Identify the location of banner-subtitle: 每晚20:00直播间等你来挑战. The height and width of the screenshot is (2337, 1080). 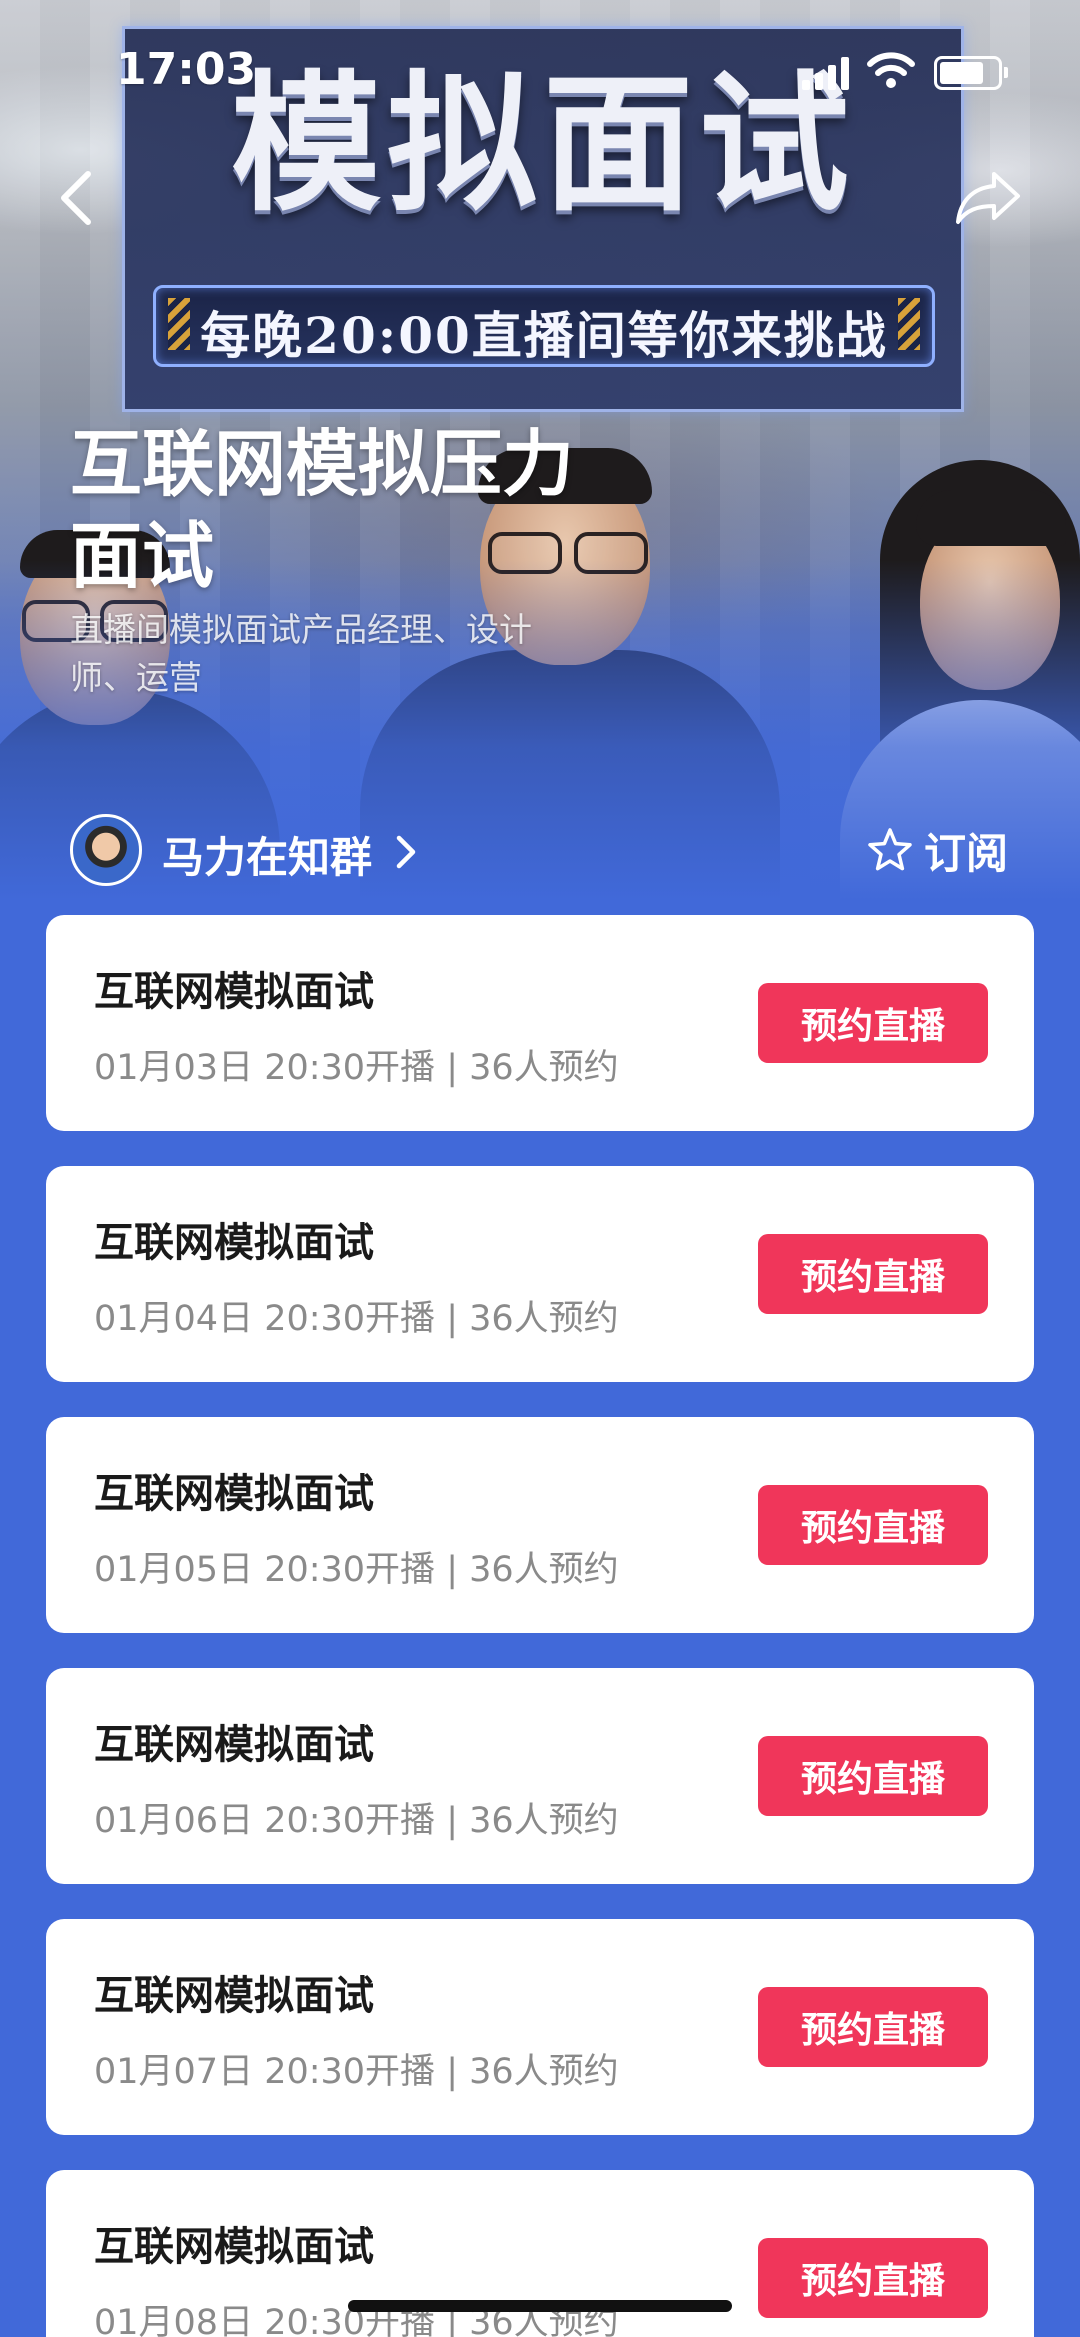
(544, 335).